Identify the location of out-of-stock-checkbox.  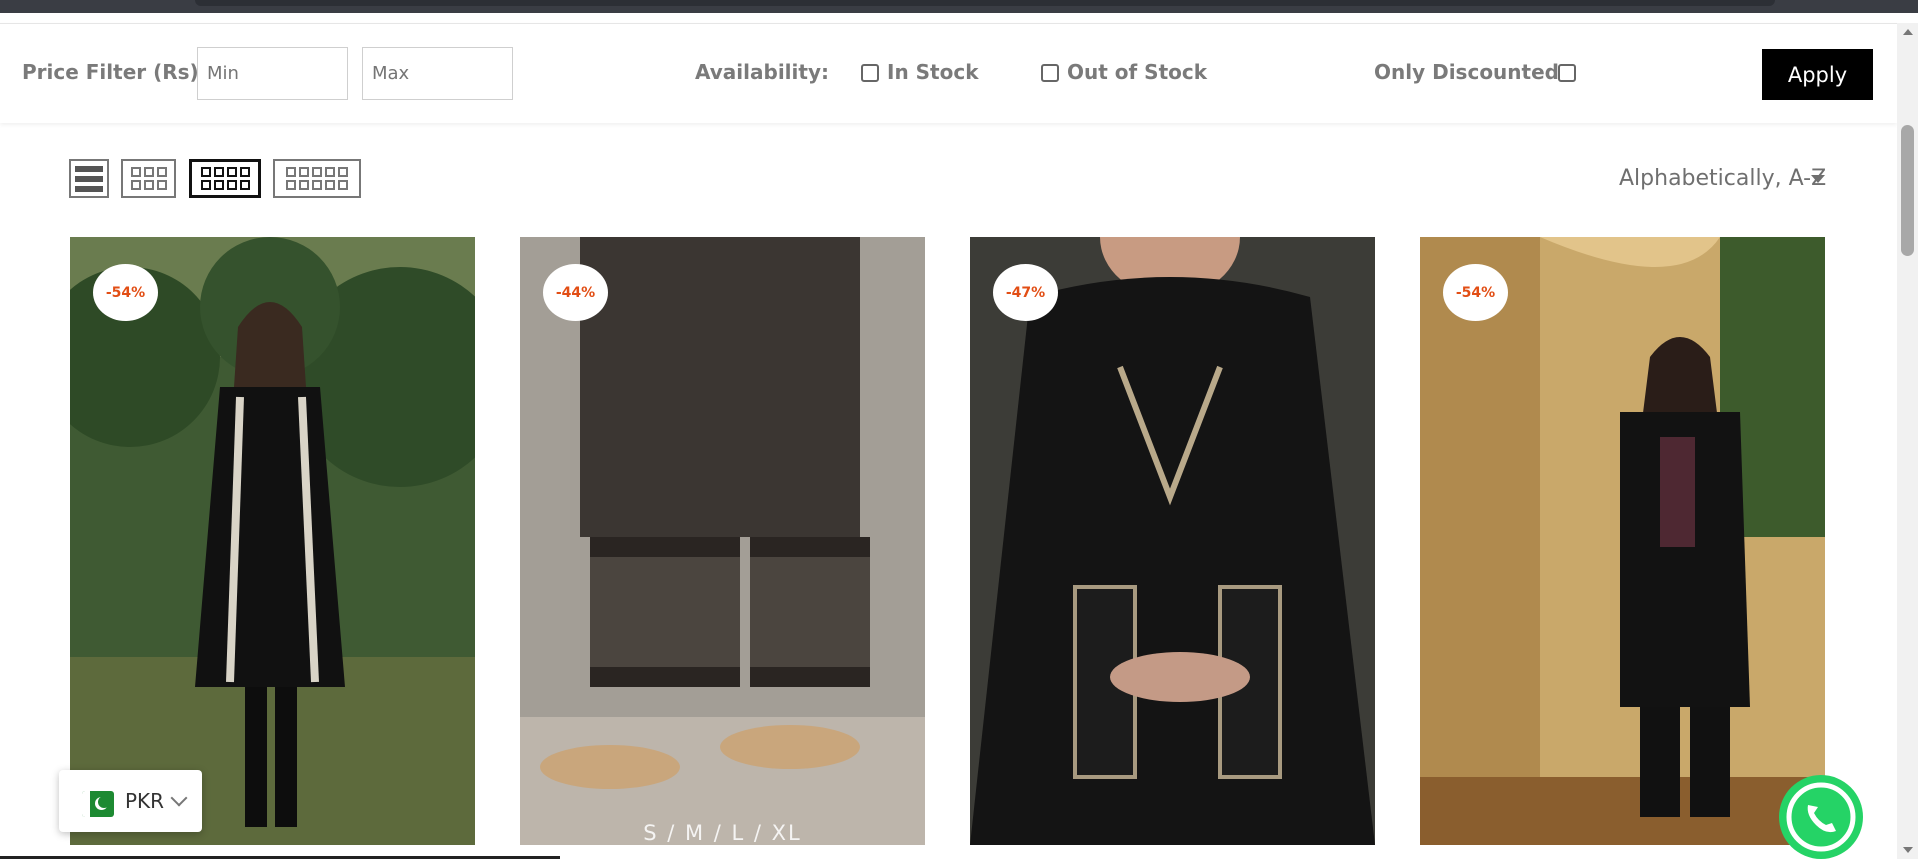
(1050, 73).